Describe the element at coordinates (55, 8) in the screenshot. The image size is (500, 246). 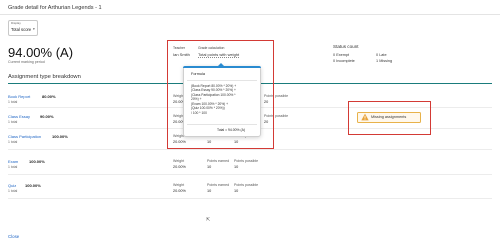
I see `page-title: Grade detail for Arthurian Legends - 1` at that location.